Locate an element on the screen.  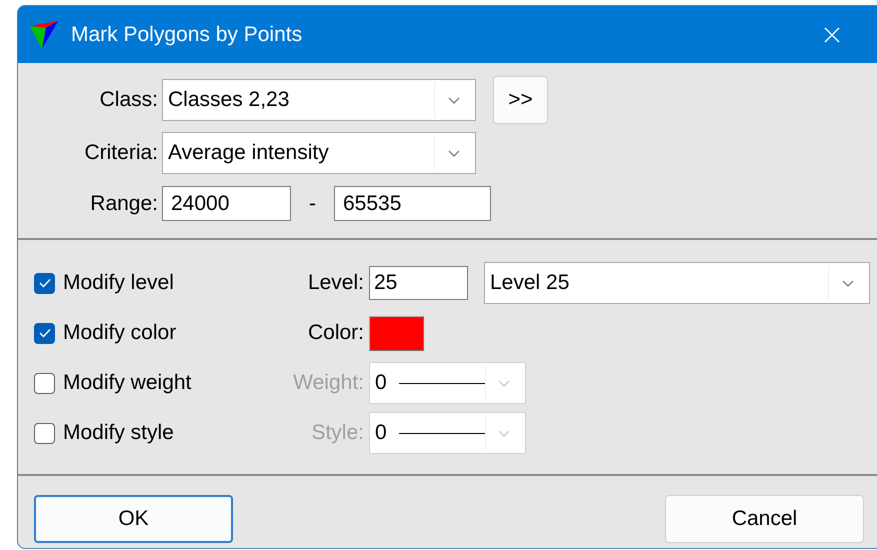
level-input: 25 is located at coordinates (418, 283).